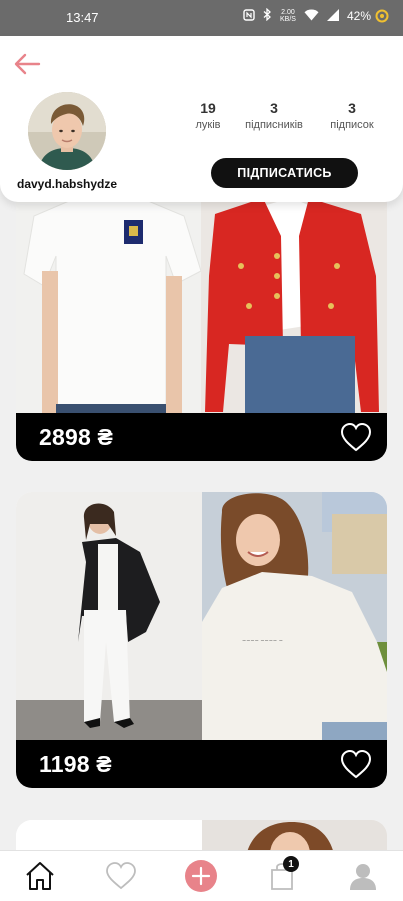 The image size is (403, 901). I want to click on stat-looks: 19 луків, so click(208, 115).